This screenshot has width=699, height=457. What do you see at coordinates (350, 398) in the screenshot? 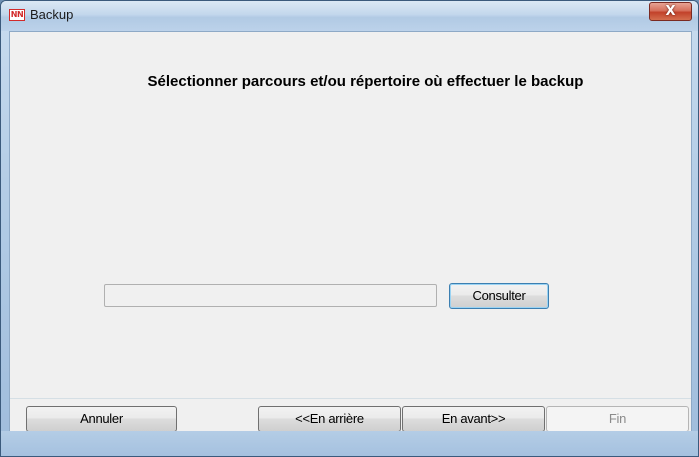
I see `footer-divider` at bounding box center [350, 398].